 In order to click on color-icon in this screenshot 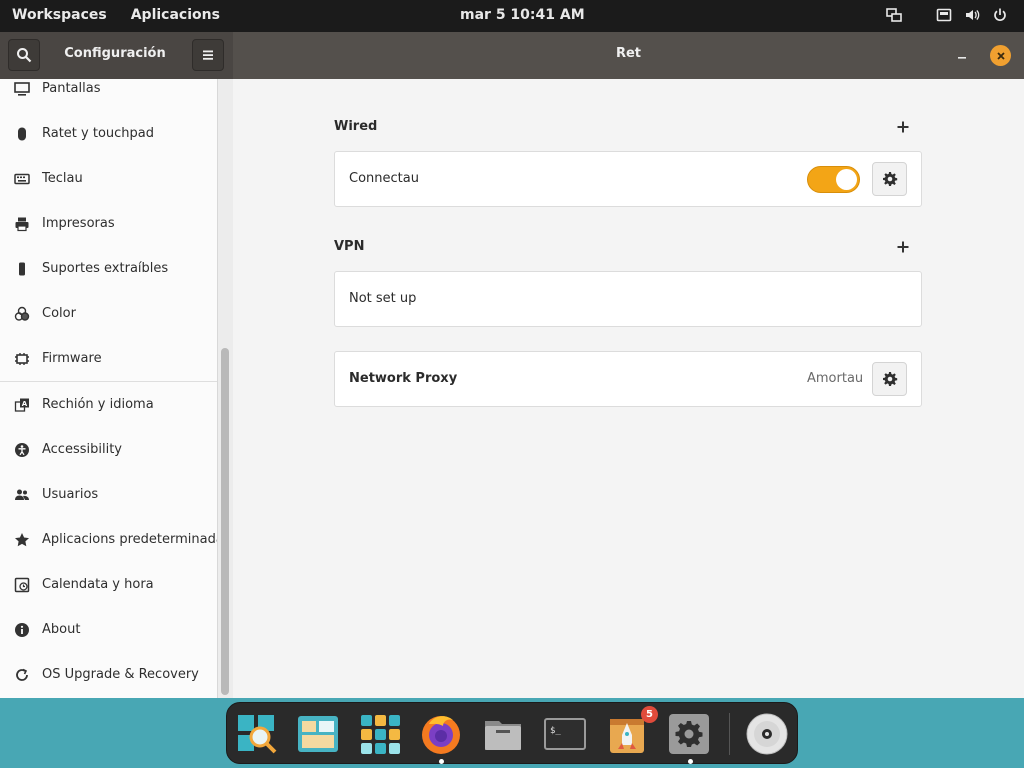, I will do `click(22, 314)`.